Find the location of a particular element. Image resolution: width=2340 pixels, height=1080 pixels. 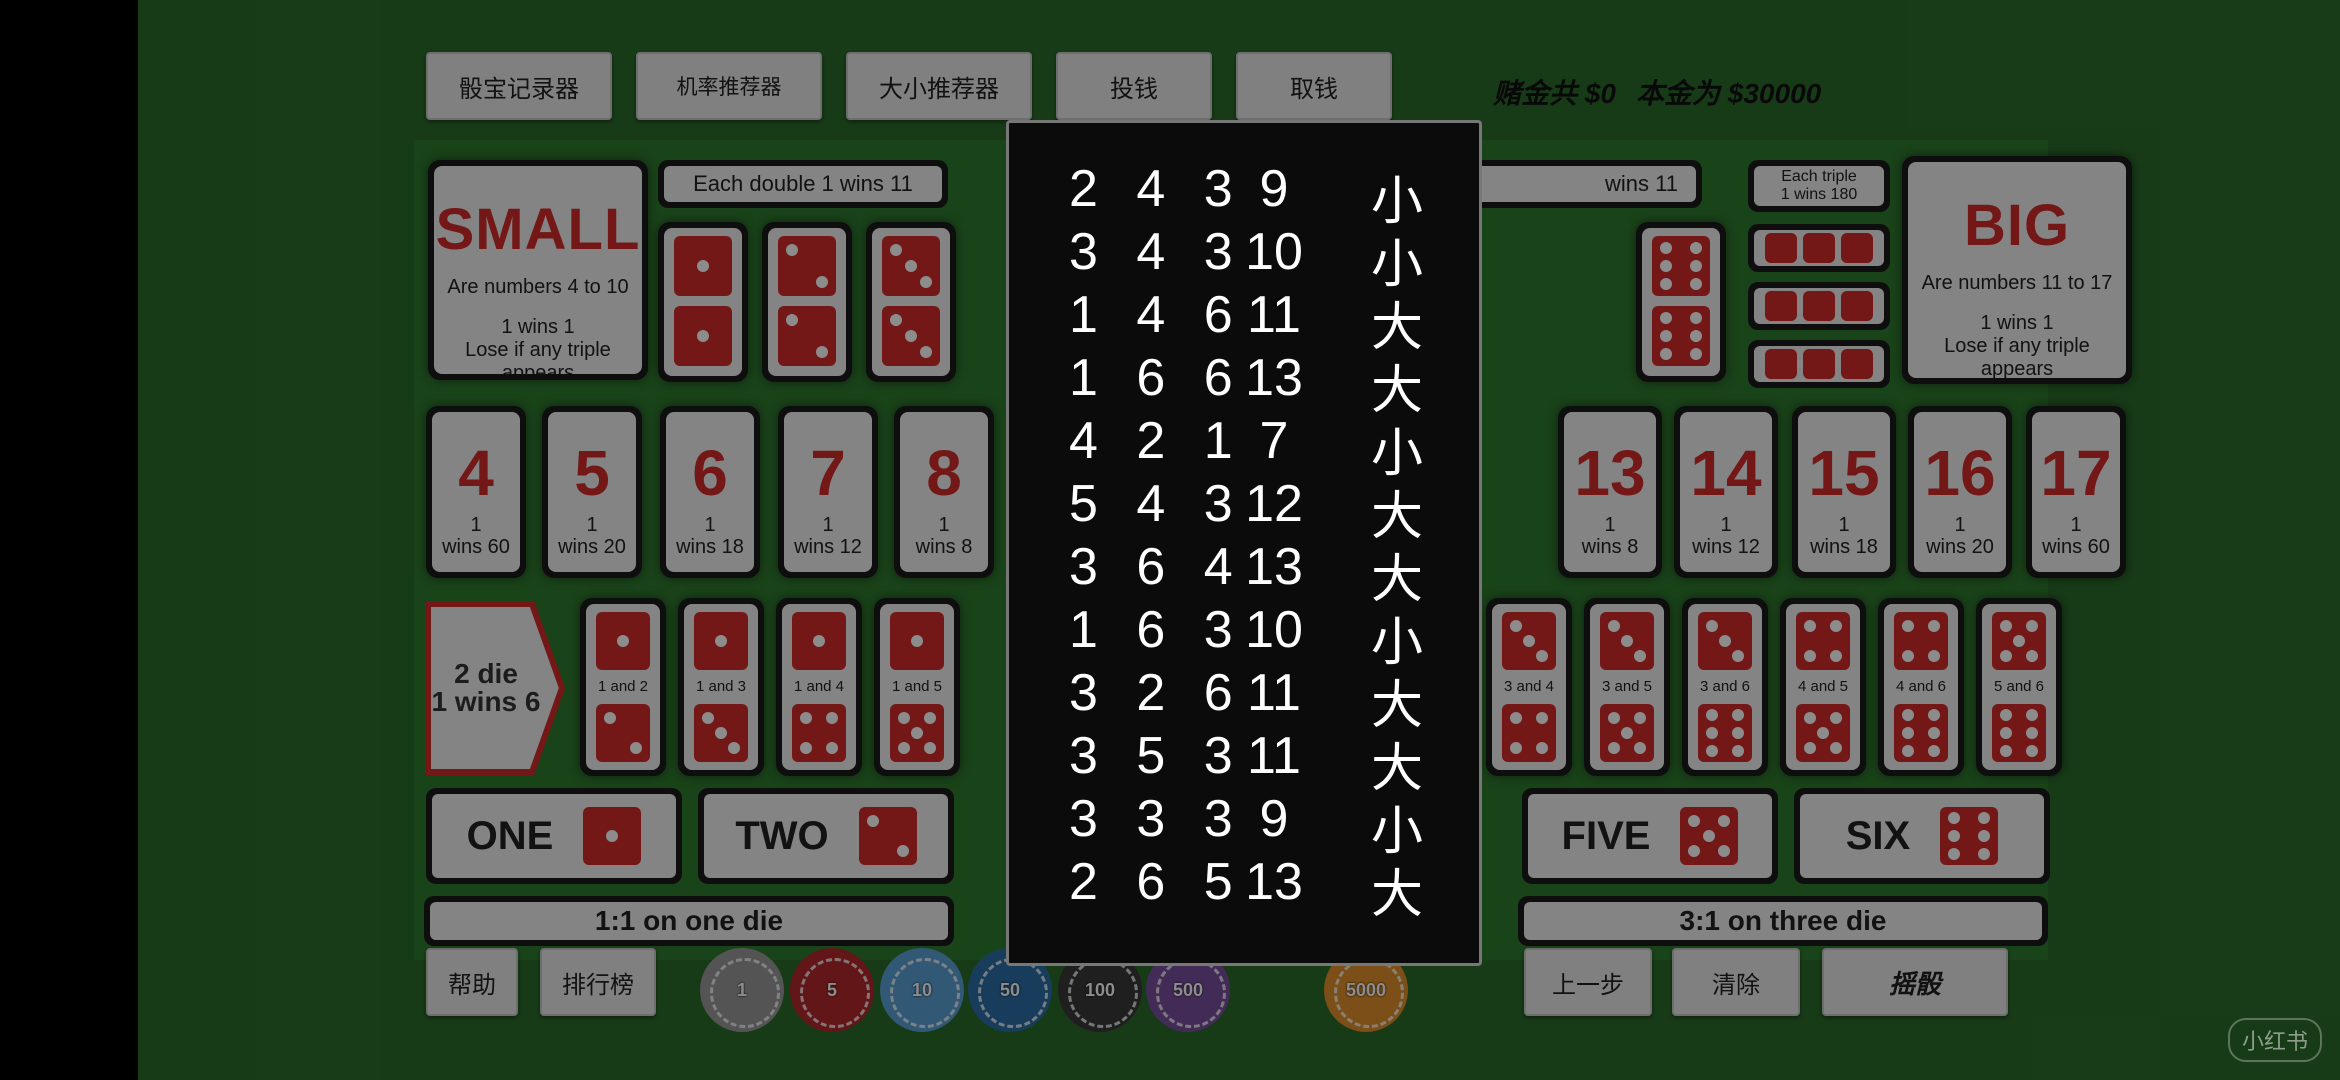

history-row: 2 4 39小 is located at coordinates (1244, 195).